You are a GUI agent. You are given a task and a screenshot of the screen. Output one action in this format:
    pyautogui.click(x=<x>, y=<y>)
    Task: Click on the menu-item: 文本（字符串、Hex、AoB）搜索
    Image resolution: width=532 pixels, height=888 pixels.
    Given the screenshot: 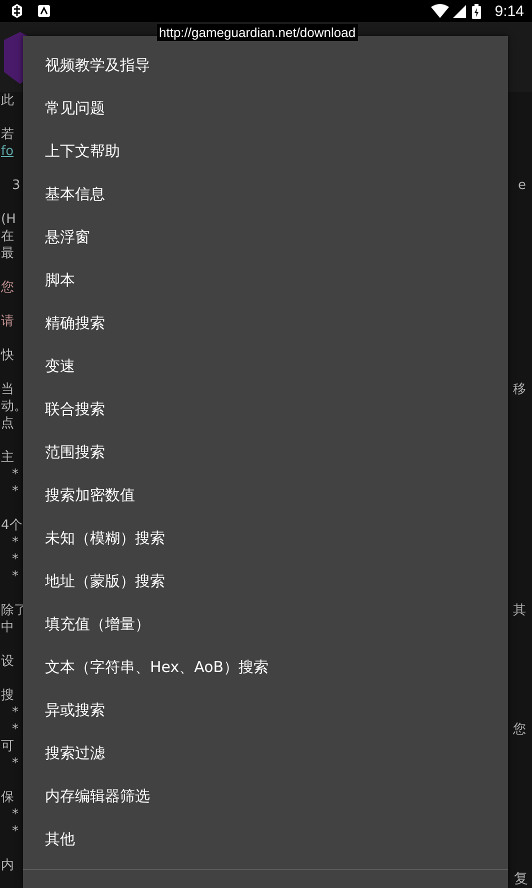 What is the action you would take?
    pyautogui.click(x=265, y=667)
    